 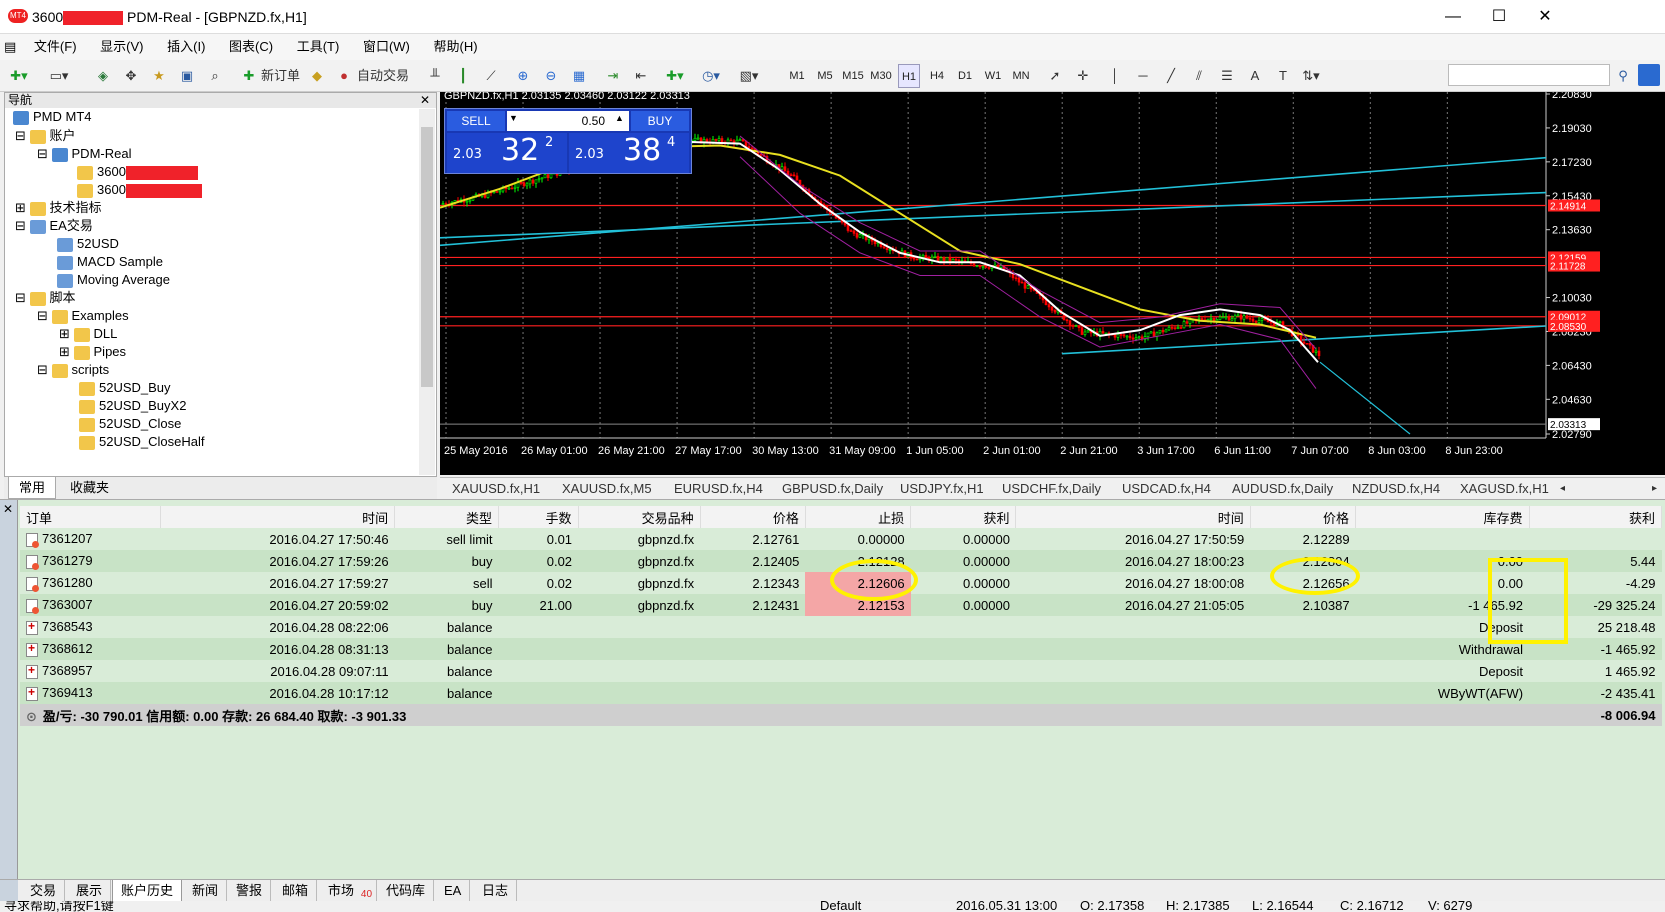 I want to click on col-lots: 手数, so click(x=538, y=517).